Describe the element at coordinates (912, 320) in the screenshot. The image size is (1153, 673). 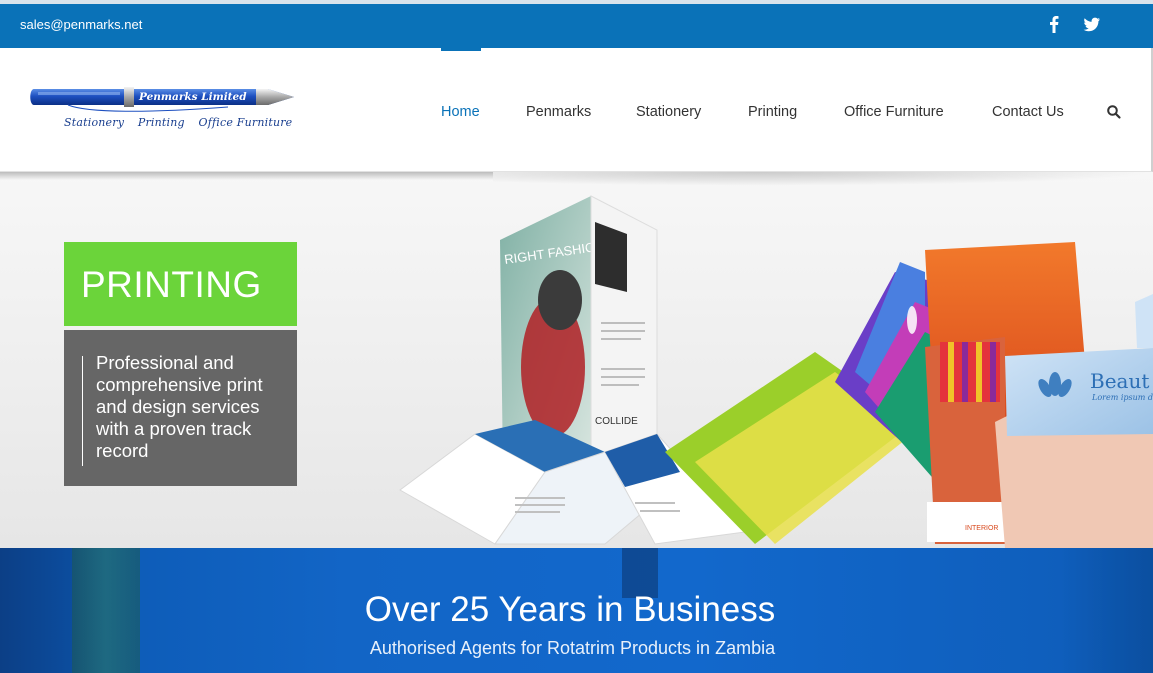
I see `fan-leaf-mark` at that location.